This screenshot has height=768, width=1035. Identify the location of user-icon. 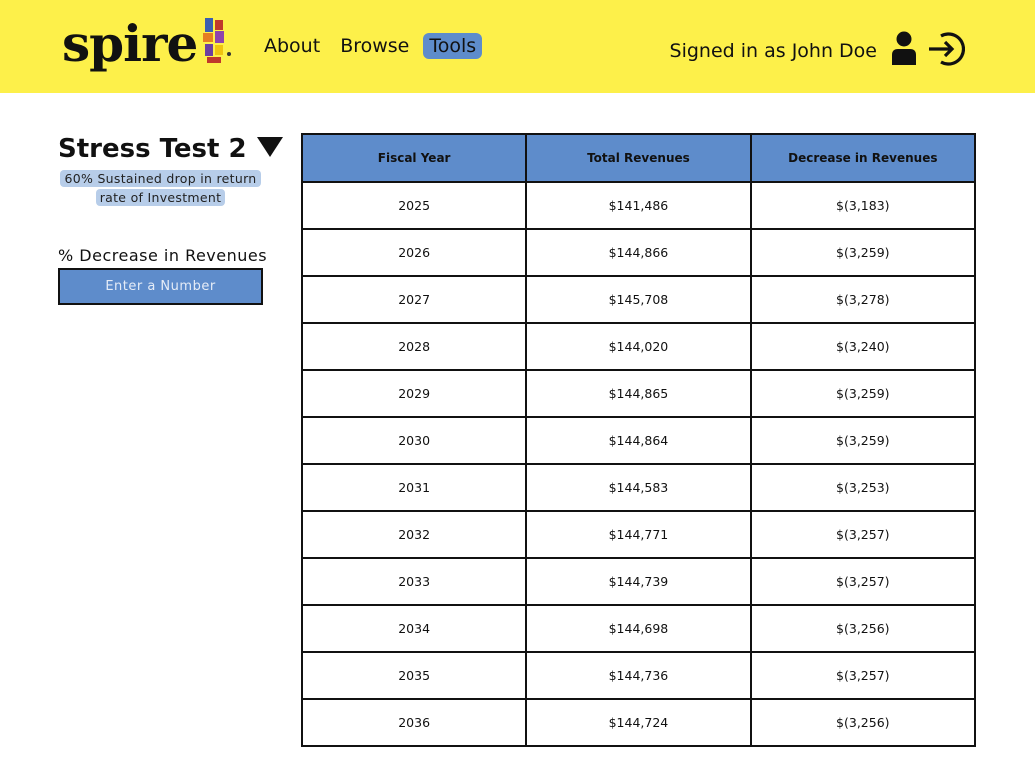
(904, 51).